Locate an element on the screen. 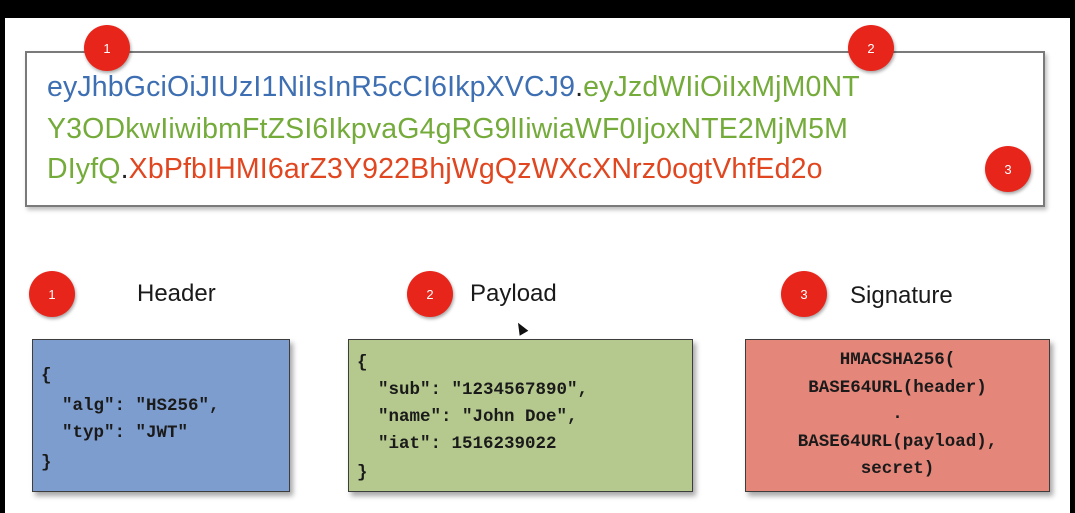 The image size is (1075, 513). token-payload-part: DIyfQ is located at coordinates (84, 169).